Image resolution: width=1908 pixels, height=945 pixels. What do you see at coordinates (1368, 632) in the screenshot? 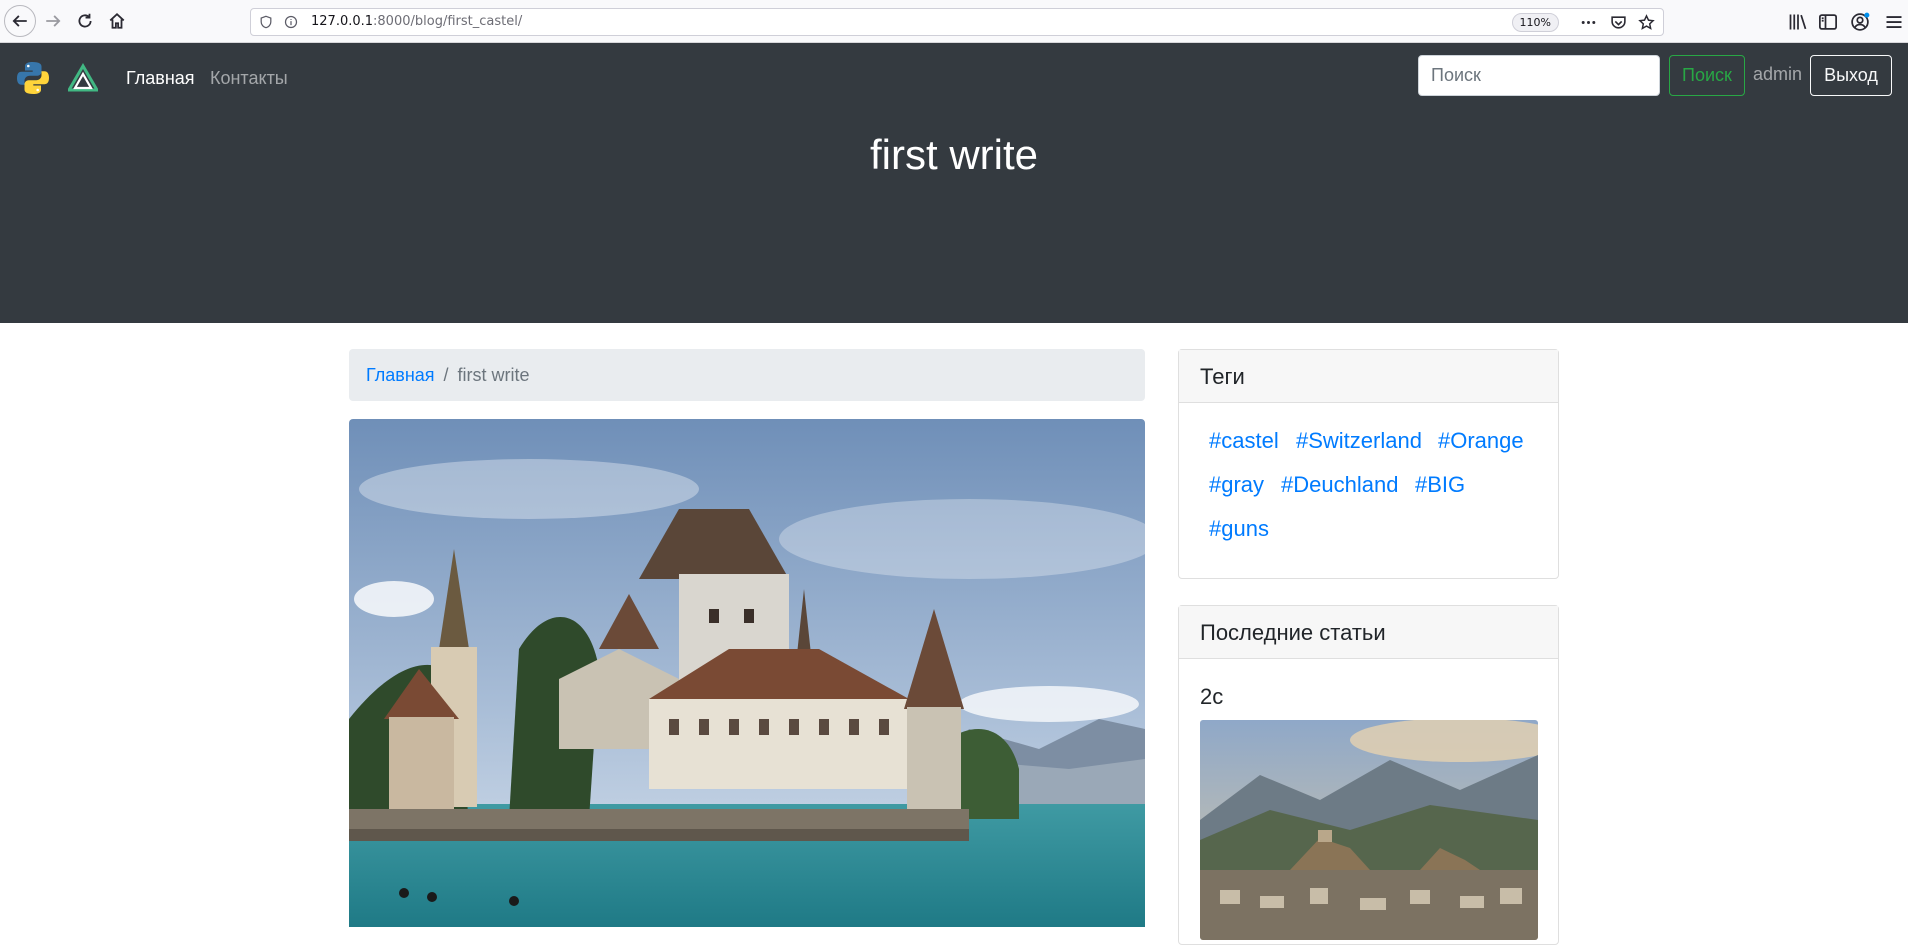
I see `recent-posts-title: Последние статьи` at bounding box center [1368, 632].